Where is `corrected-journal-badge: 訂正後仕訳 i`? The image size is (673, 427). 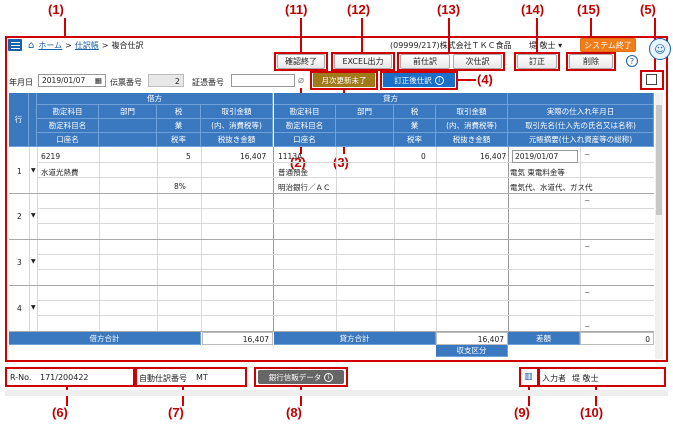
corrected-journal-badge: 訂正後仕訳 i is located at coordinates (419, 80).